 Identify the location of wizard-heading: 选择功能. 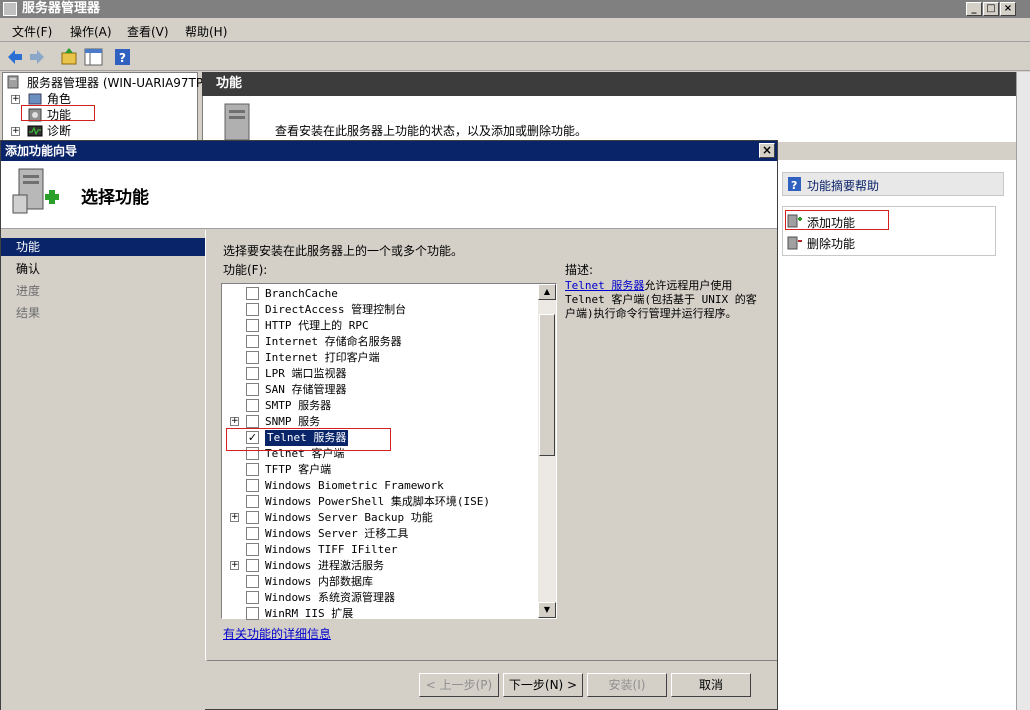
(115, 198).